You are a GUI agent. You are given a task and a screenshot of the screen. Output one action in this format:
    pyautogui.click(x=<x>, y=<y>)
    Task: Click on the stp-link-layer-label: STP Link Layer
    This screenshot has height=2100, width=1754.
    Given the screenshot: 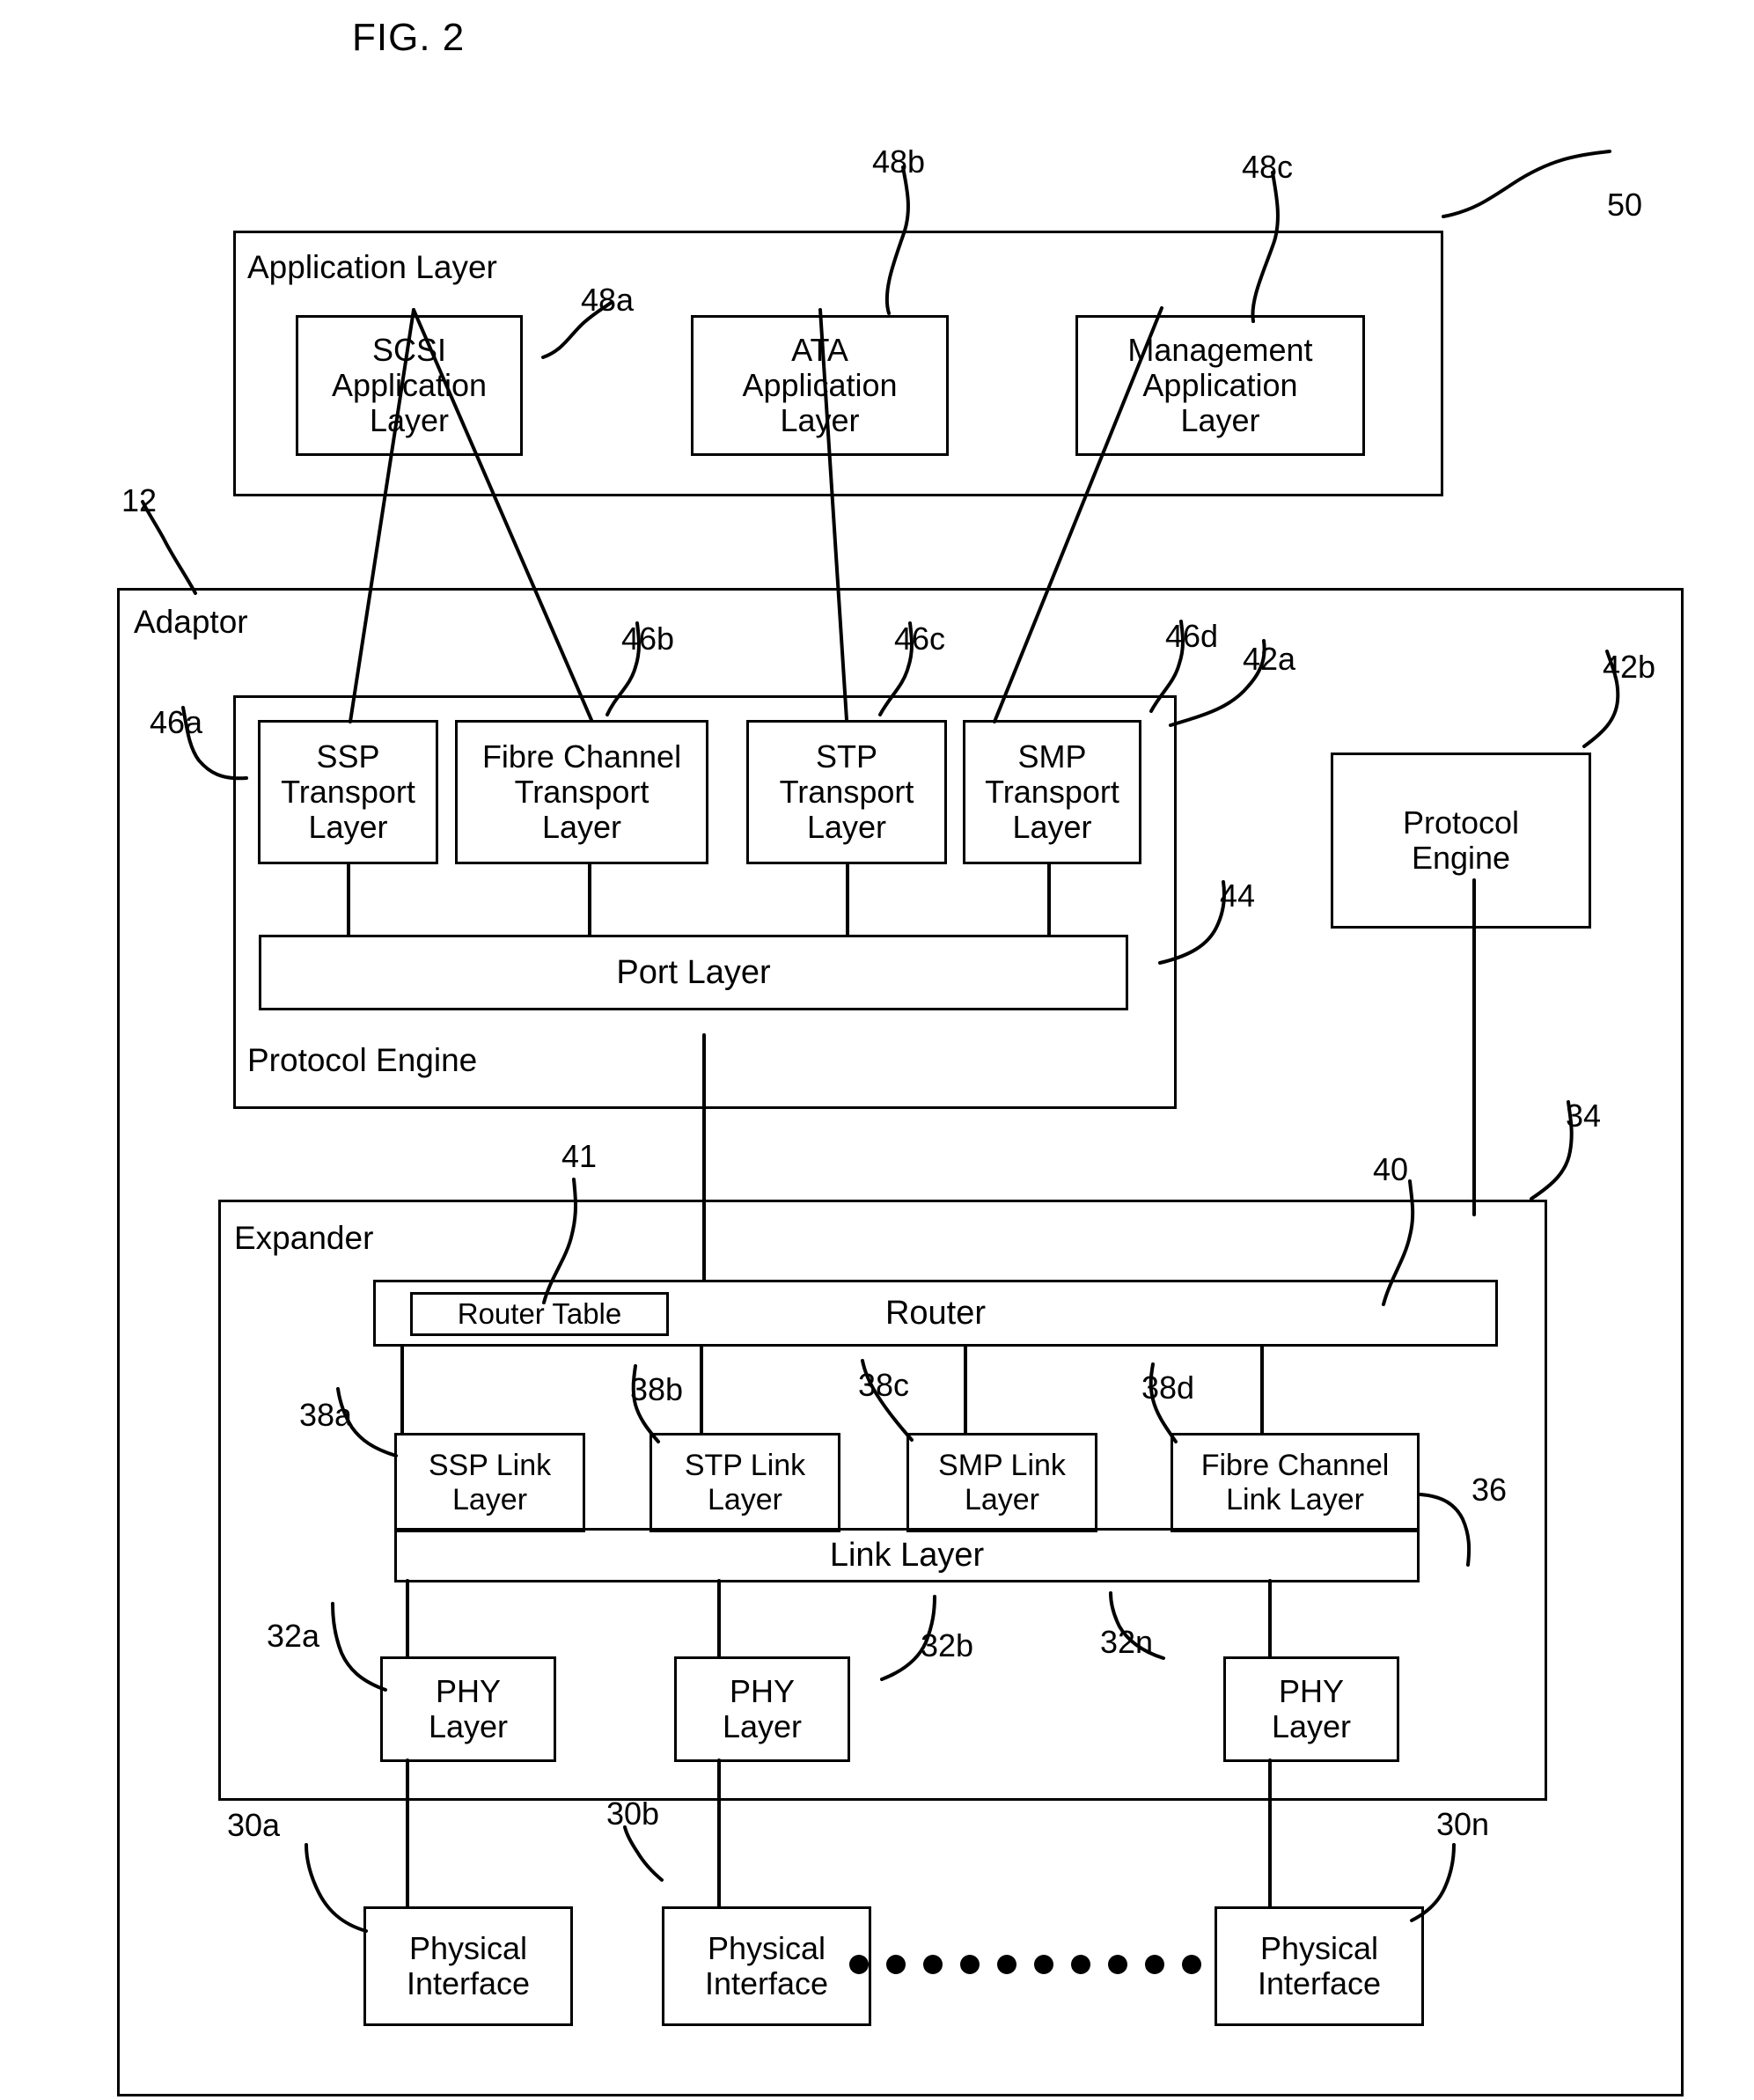 What is the action you would take?
    pyautogui.click(x=745, y=1482)
    